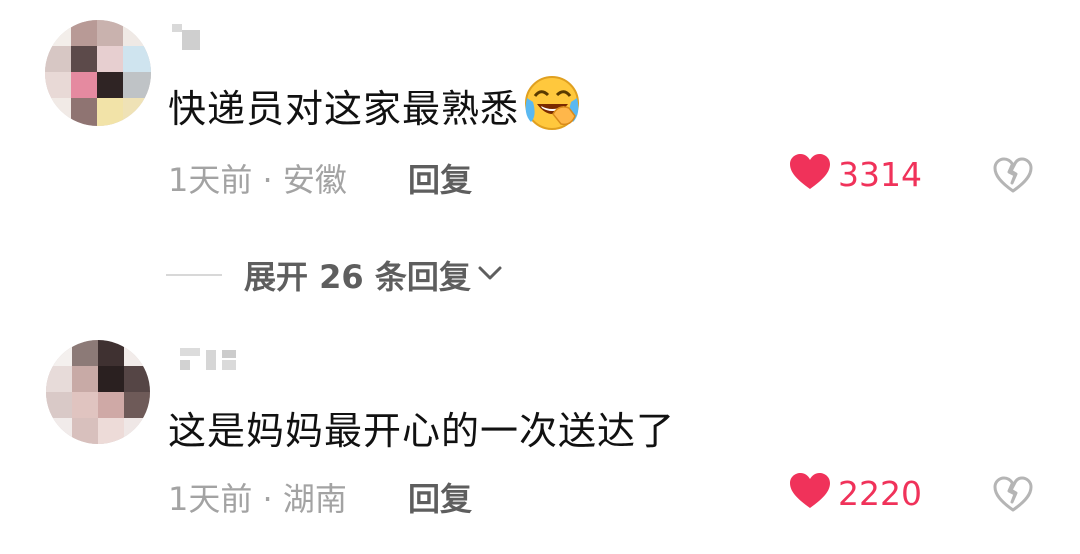  What do you see at coordinates (422, 431) in the screenshot?
I see `comment-text-content: 这是妈妈最开心的一次送达了` at bounding box center [422, 431].